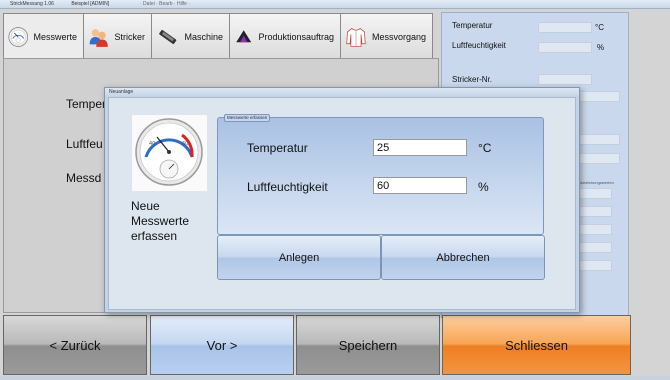  What do you see at coordinates (152, 144) in the screenshot?
I see `svg-text: 40` at bounding box center [152, 144].